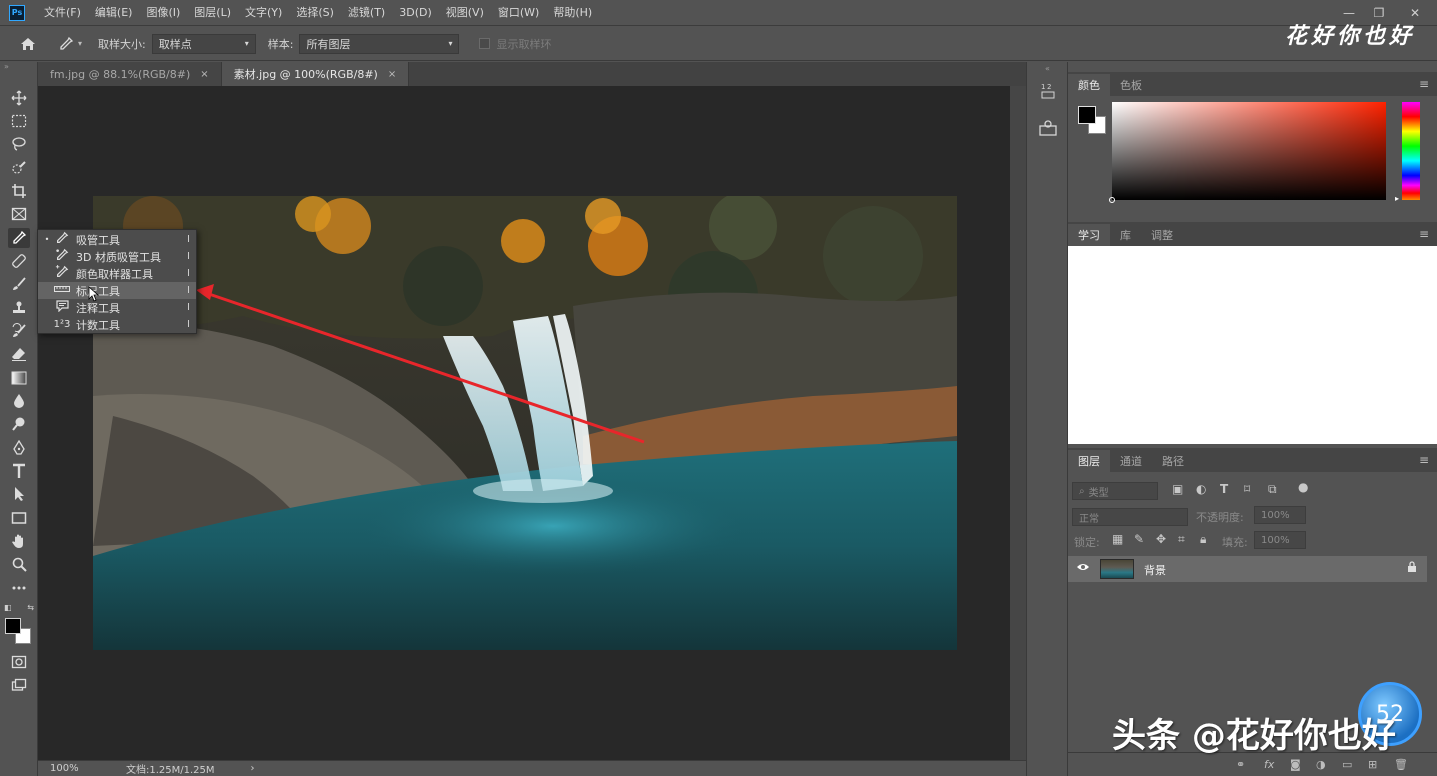  What do you see at coordinates (1347, 764) in the screenshot?
I see `new-group-icon: ▭` at bounding box center [1347, 764].